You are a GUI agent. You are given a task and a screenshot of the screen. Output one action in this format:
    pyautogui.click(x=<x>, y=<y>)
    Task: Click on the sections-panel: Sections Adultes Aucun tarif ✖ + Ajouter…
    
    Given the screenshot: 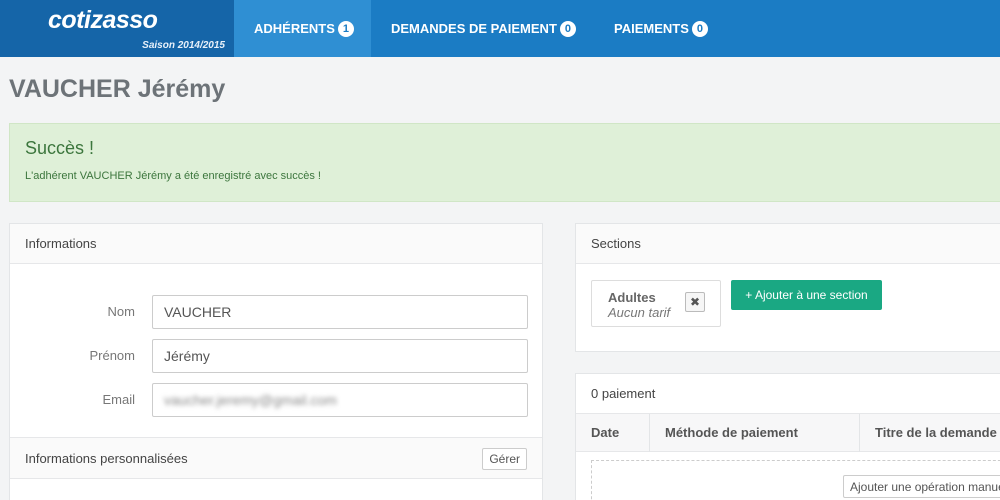 What is the action you would take?
    pyautogui.click(x=787, y=287)
    